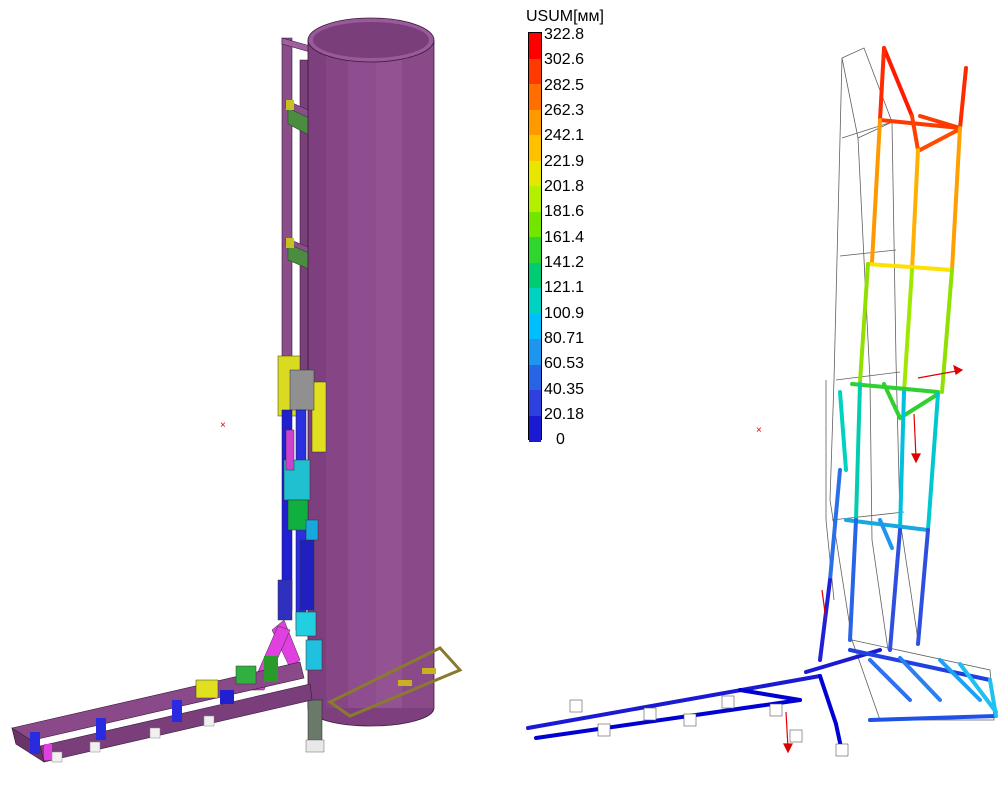 The width and height of the screenshot is (1008, 797). I want to click on origin-marker-left: ×, so click(223, 425).